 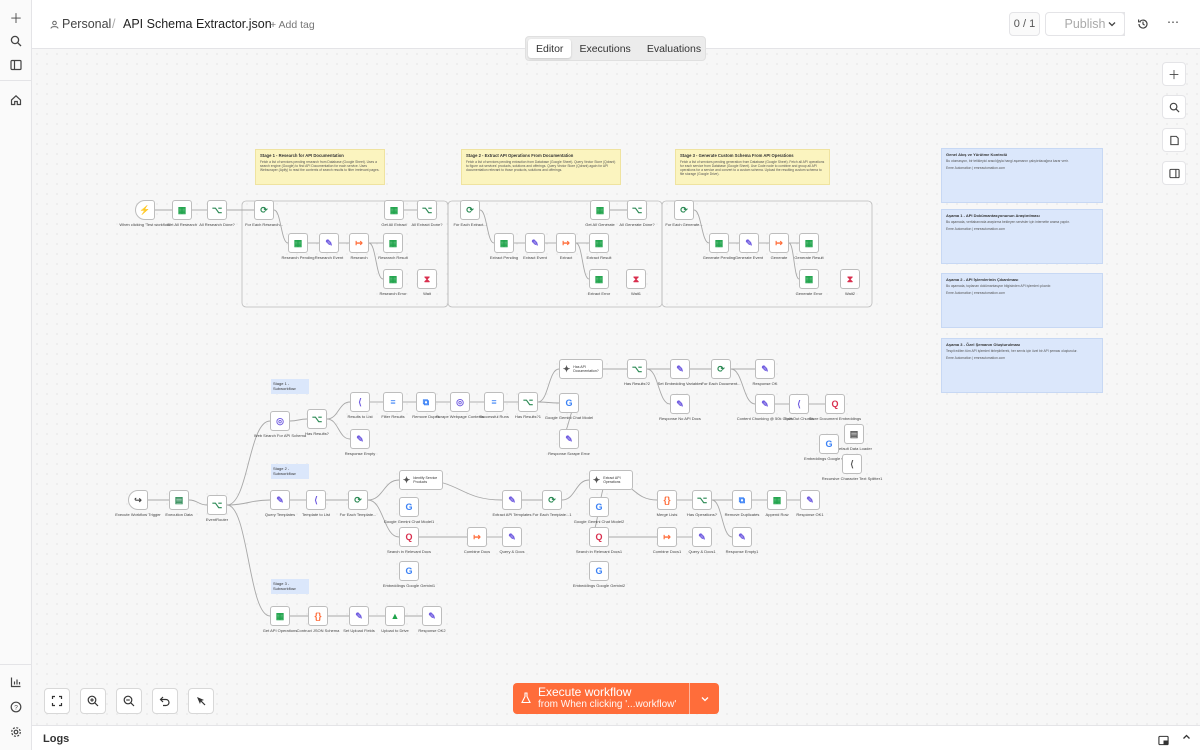 What do you see at coordinates (581, 369) in the screenshot?
I see `workflow-node: ✦ Has API Documentation?` at bounding box center [581, 369].